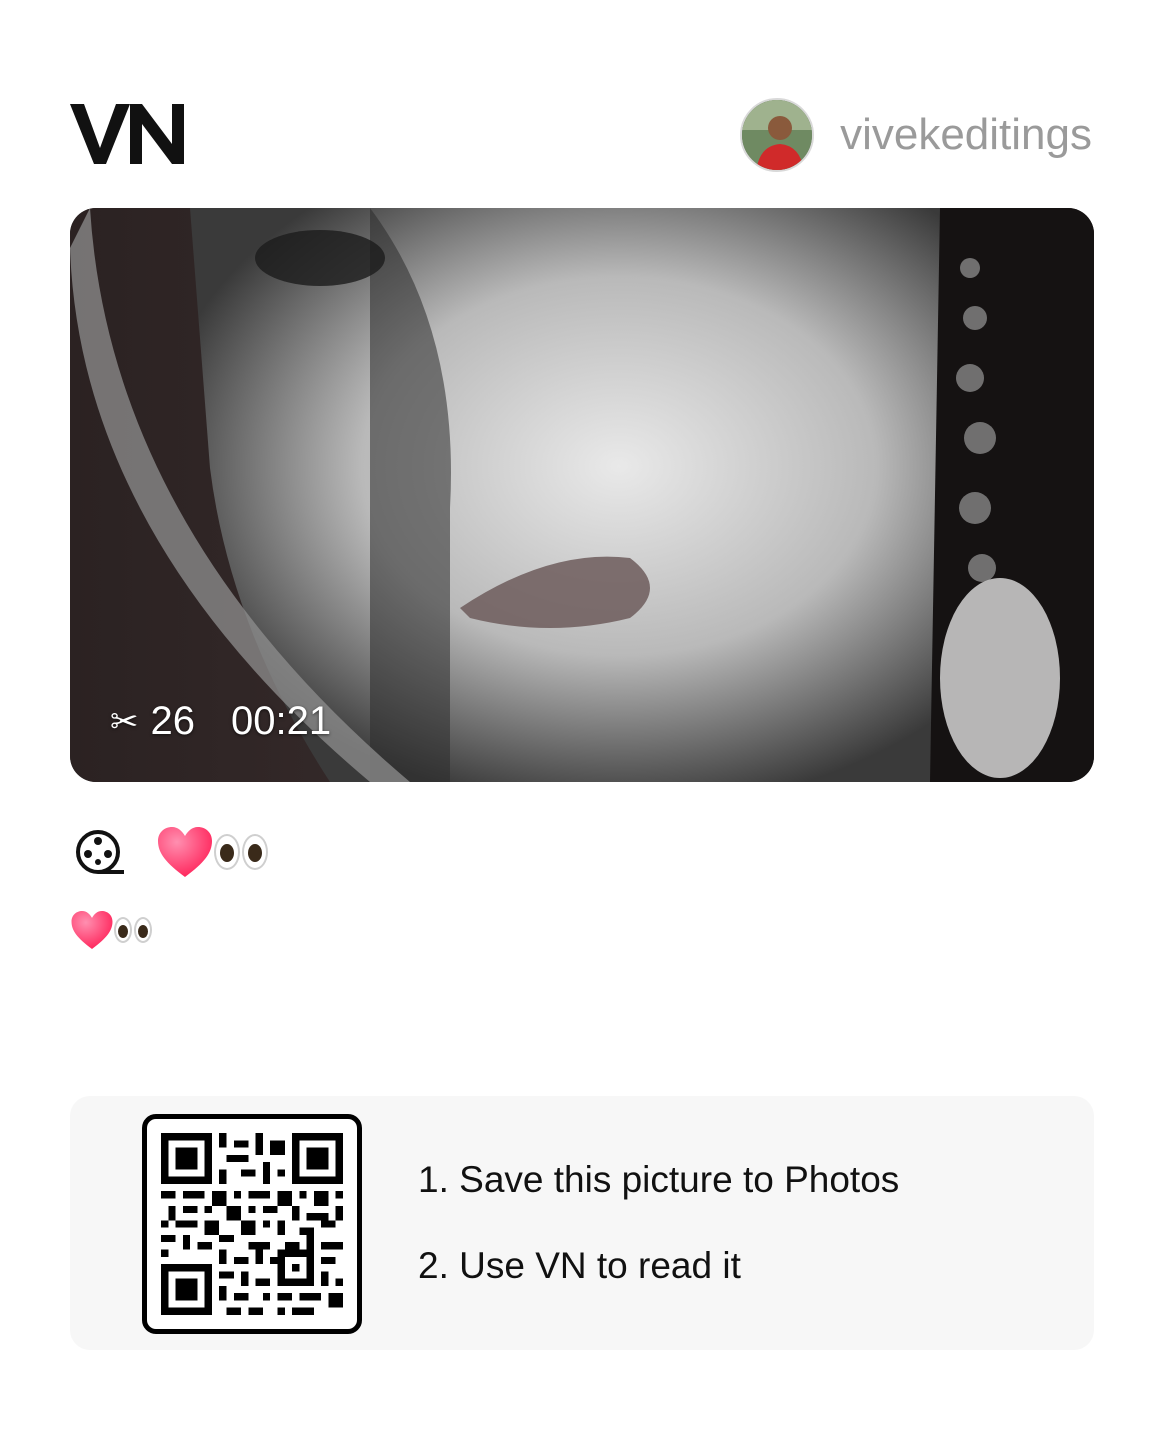  What do you see at coordinates (966, 135) in the screenshot?
I see `username: vivekeditings` at bounding box center [966, 135].